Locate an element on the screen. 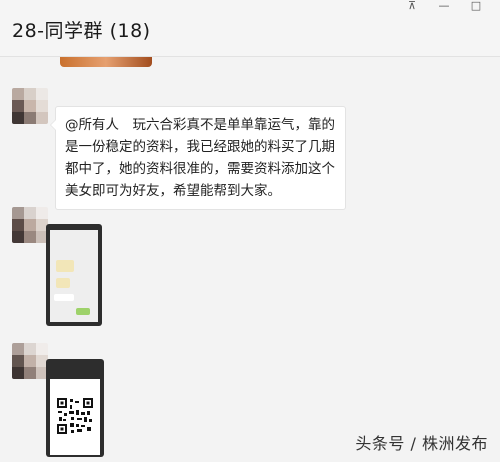 Image resolution: width=500 pixels, height=462 pixels. minimize-button: — is located at coordinates (444, 7).